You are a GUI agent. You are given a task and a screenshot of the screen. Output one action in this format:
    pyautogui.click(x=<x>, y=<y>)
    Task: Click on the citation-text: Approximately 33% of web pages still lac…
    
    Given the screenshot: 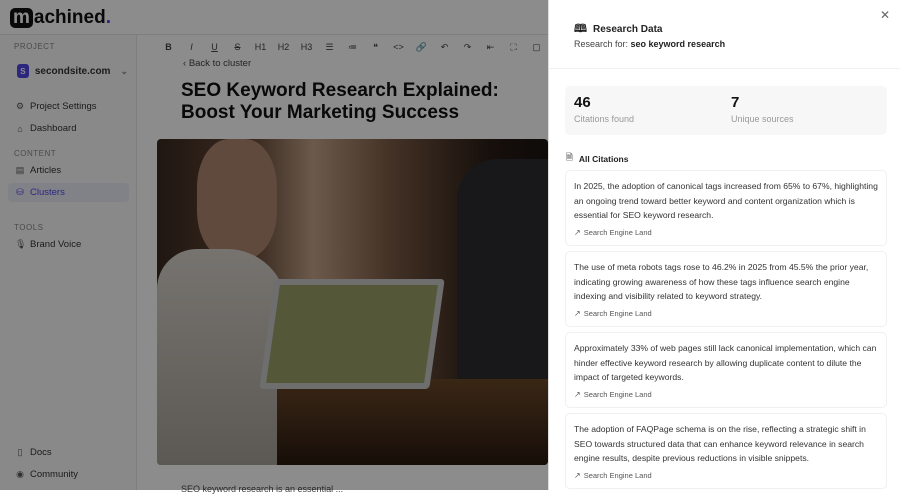 What is the action you would take?
    pyautogui.click(x=725, y=362)
    